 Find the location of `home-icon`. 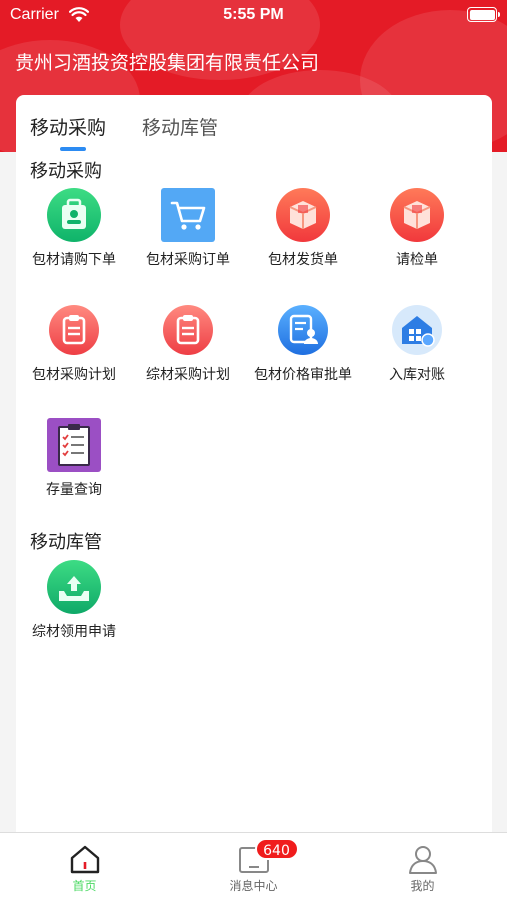

home-icon is located at coordinates (85, 859).